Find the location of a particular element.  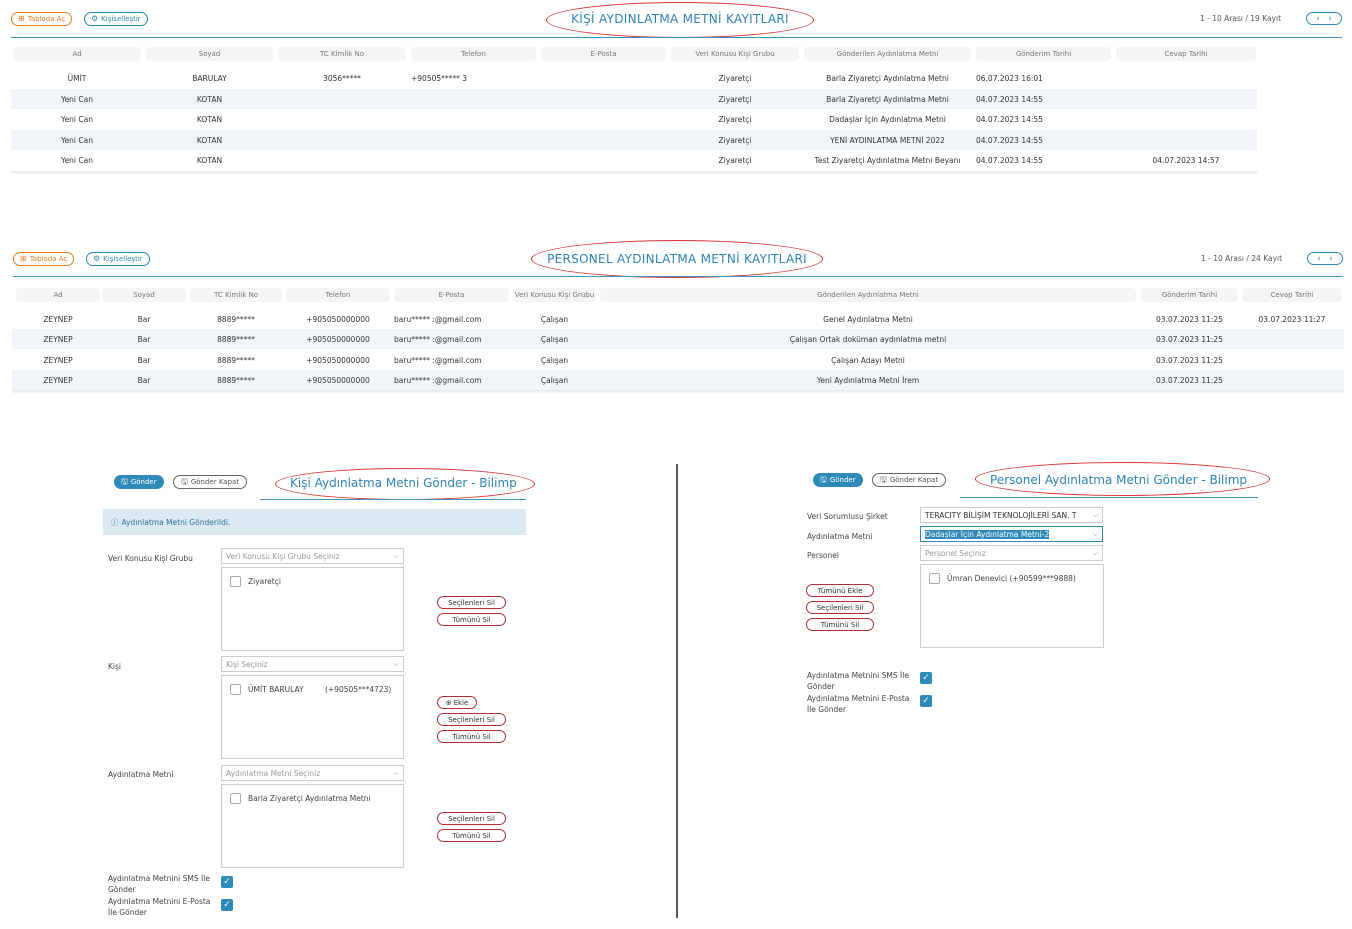

person-listbox: ÜMİT BARULAY (+90505***4723) is located at coordinates (312, 717).